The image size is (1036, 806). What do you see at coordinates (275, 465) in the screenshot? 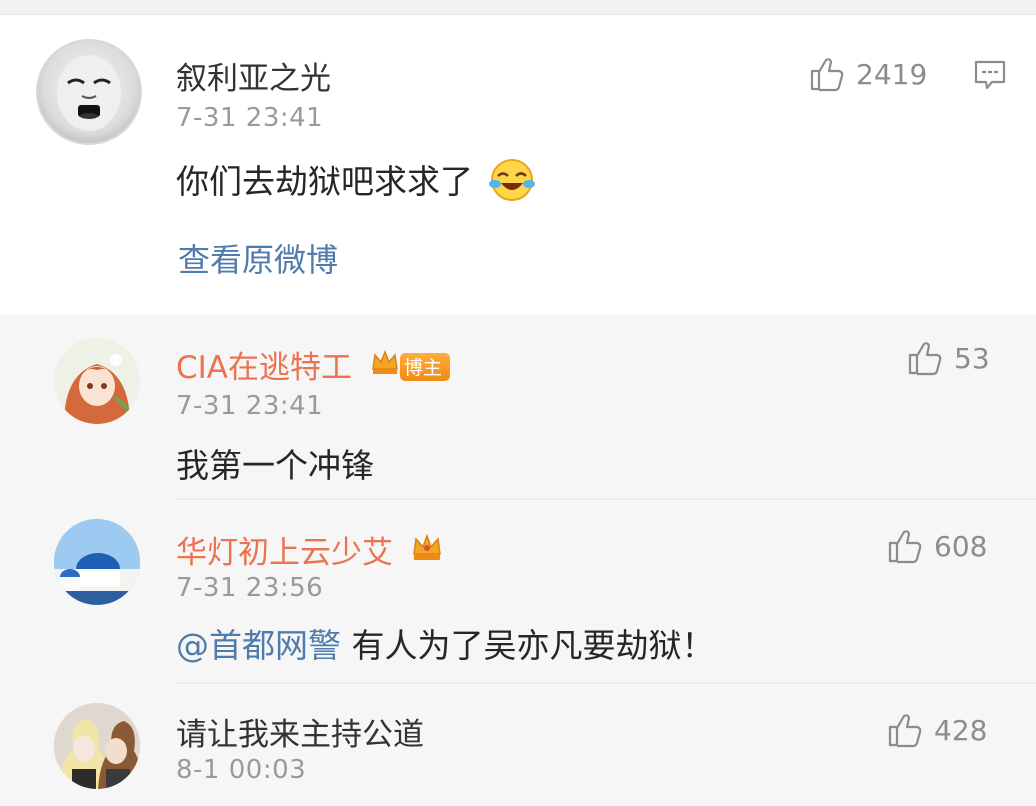
I see `reply-1-text: 我第一个冲锋` at bounding box center [275, 465].